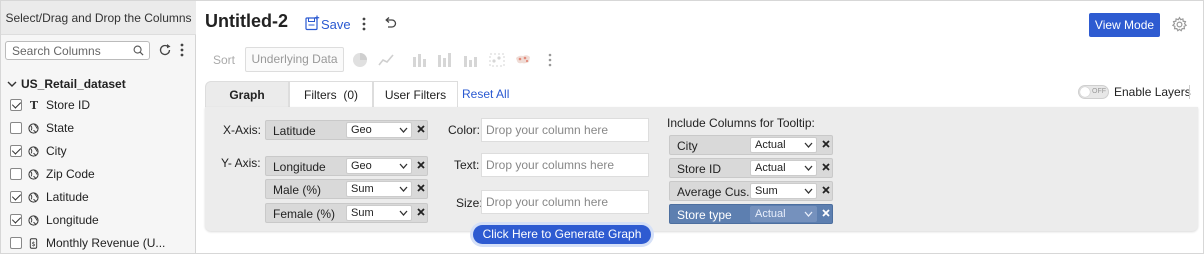 Image resolution: width=1204 pixels, height=254 pixels. What do you see at coordinates (98, 128) in the screenshot?
I see `column-item-state: State` at bounding box center [98, 128].